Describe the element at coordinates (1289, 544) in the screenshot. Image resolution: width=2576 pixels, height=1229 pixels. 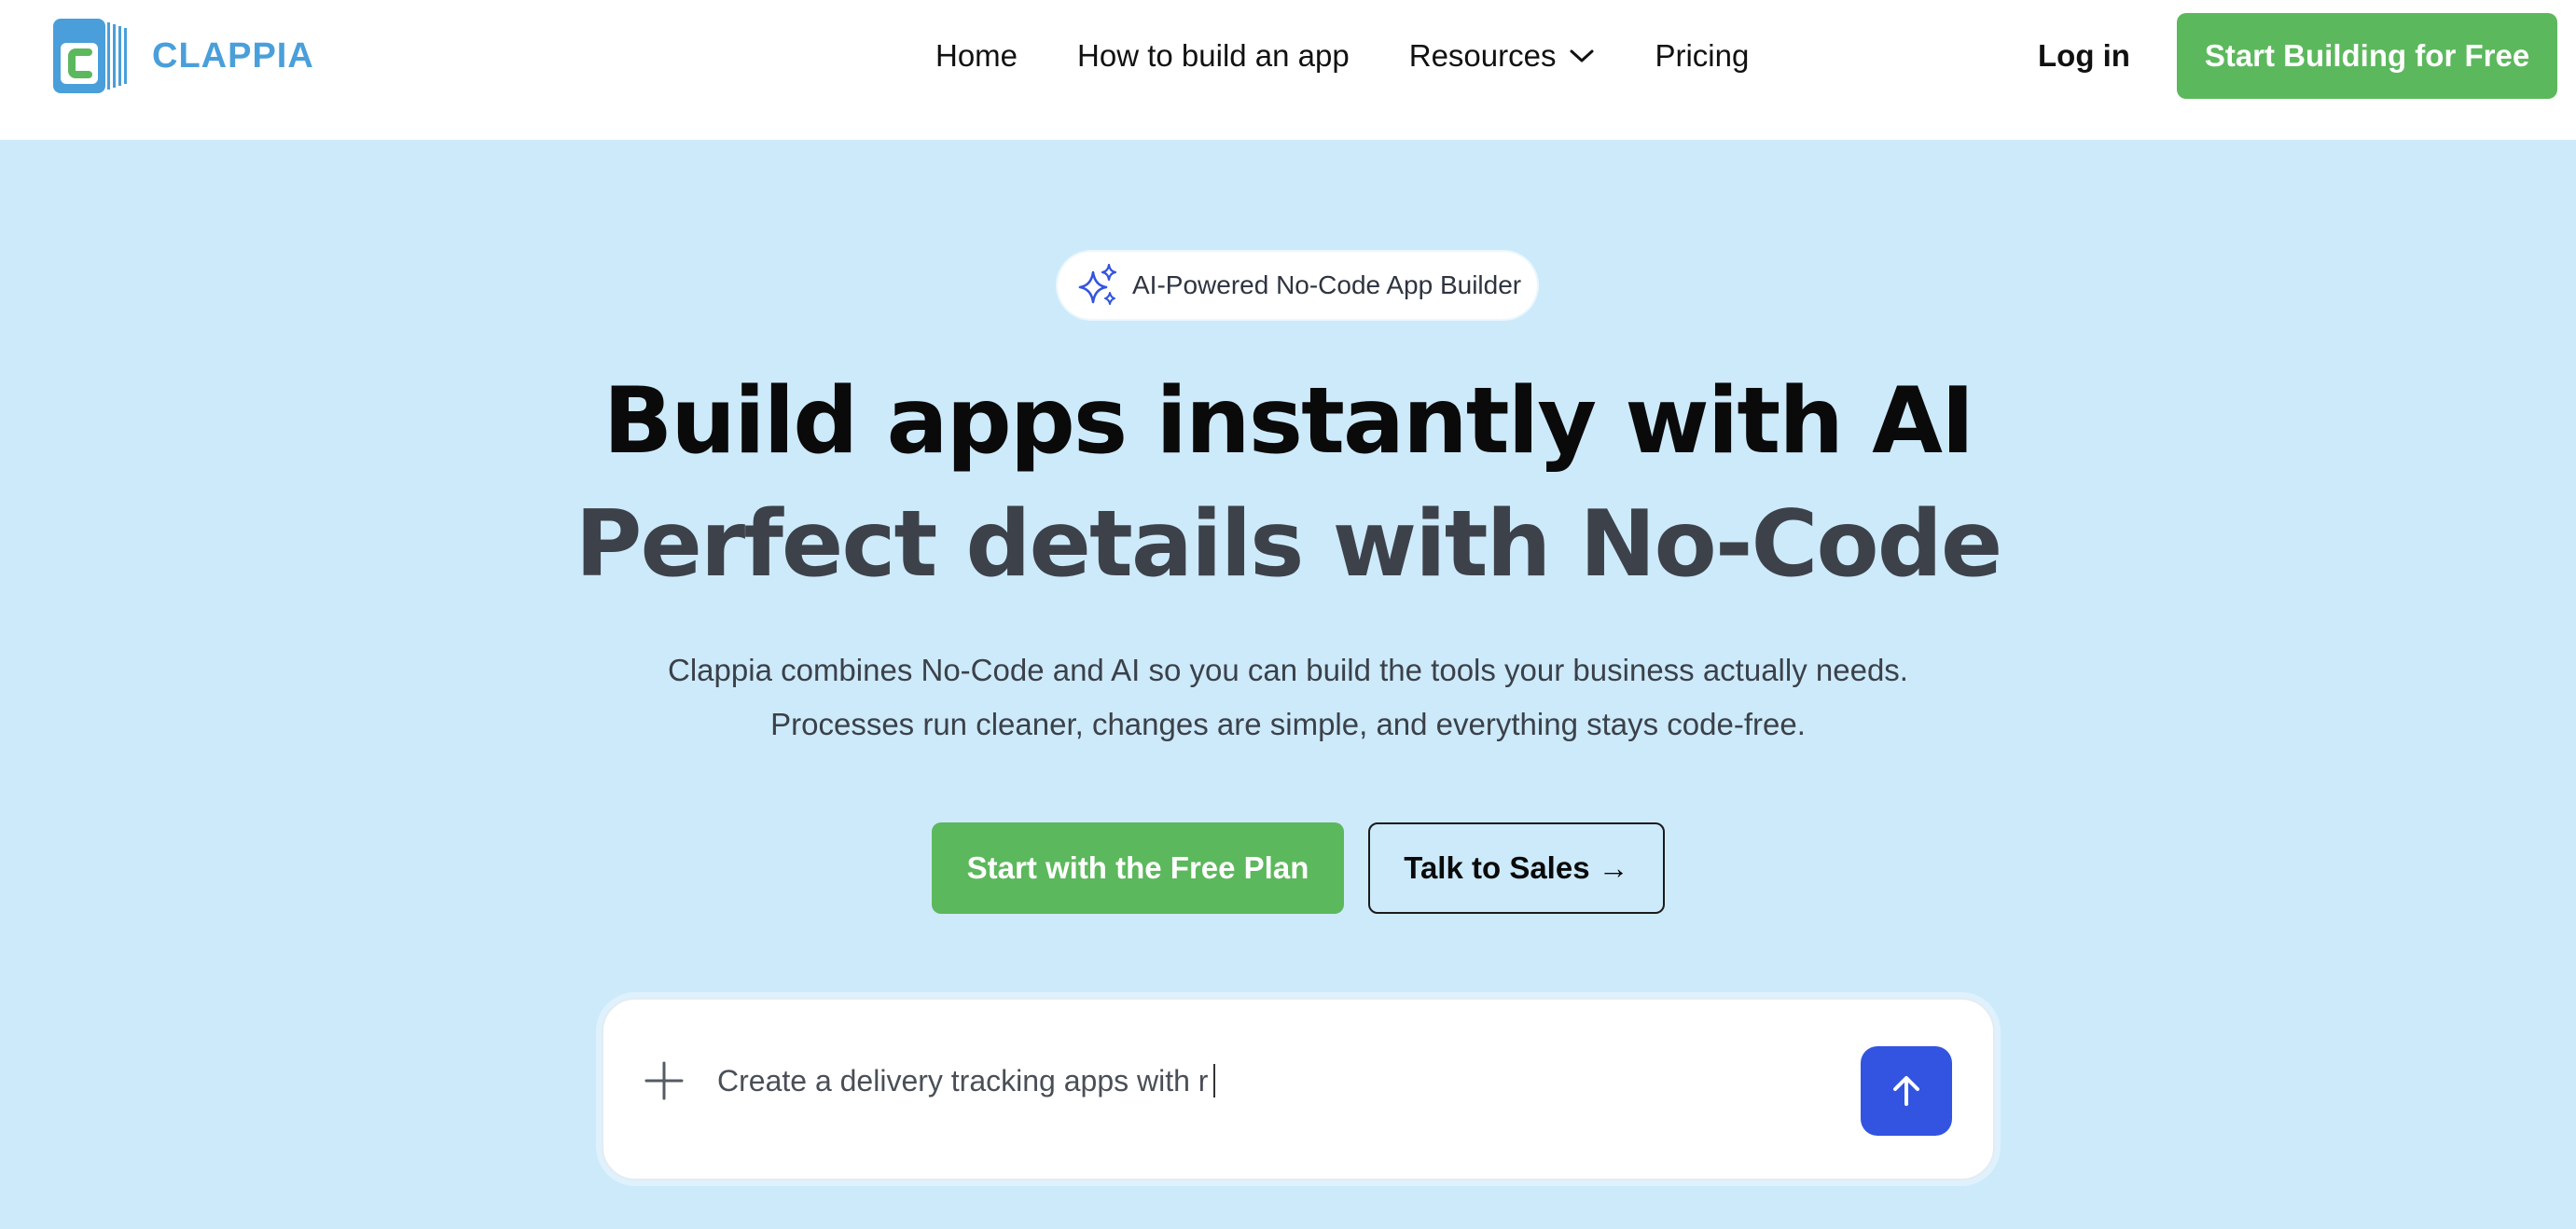
I see `hero-headline-line2: Perfect details with No-Code` at that location.